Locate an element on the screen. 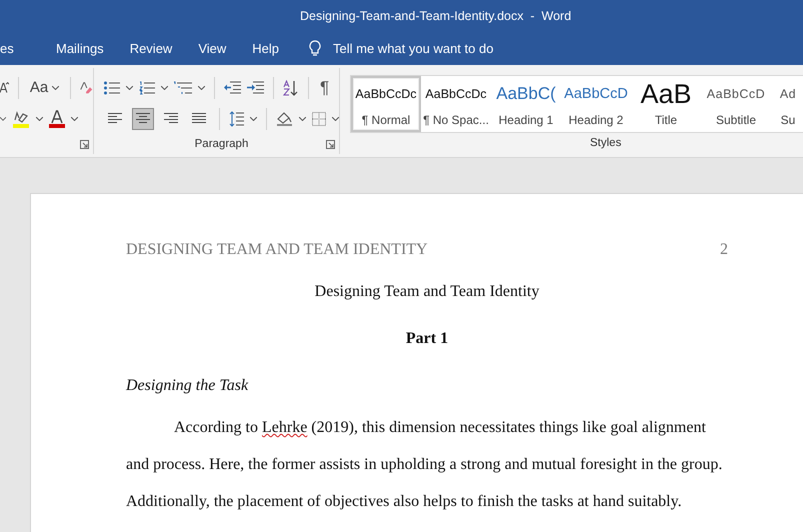 The height and width of the screenshot is (532, 803). borders-icon is located at coordinates (319, 119).